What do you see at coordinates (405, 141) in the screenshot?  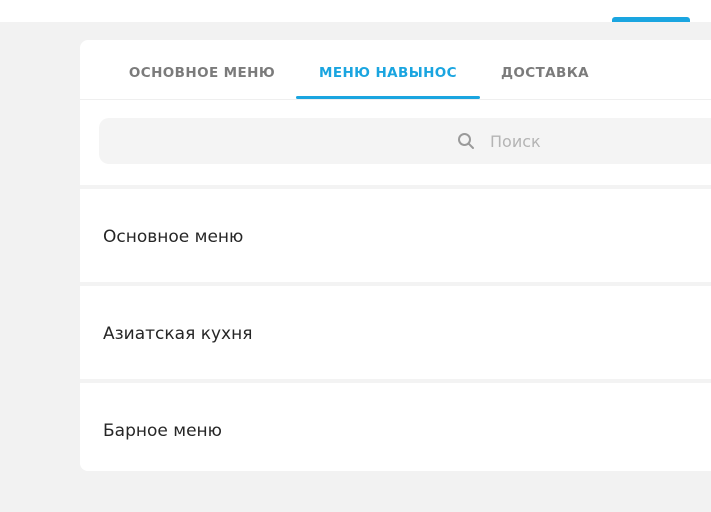 I see `search-input` at bounding box center [405, 141].